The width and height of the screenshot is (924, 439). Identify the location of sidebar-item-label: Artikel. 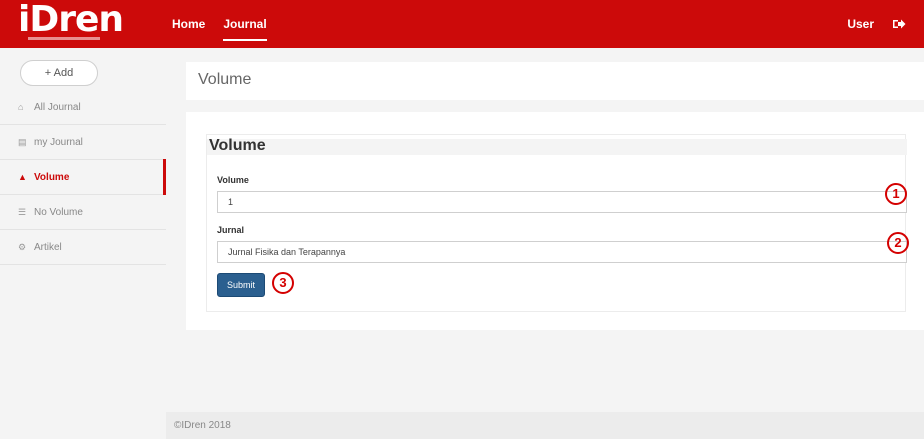
(48, 247).